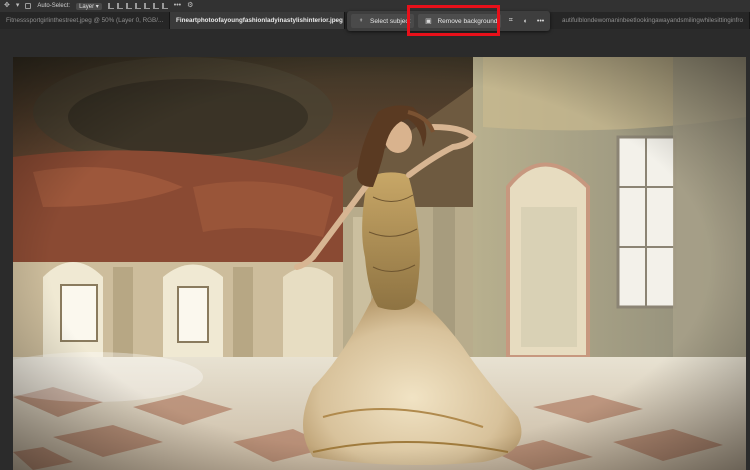 The height and width of the screenshot is (470, 750). I want to click on select-subject-button: ⍖ Select subject, so click(383, 21).